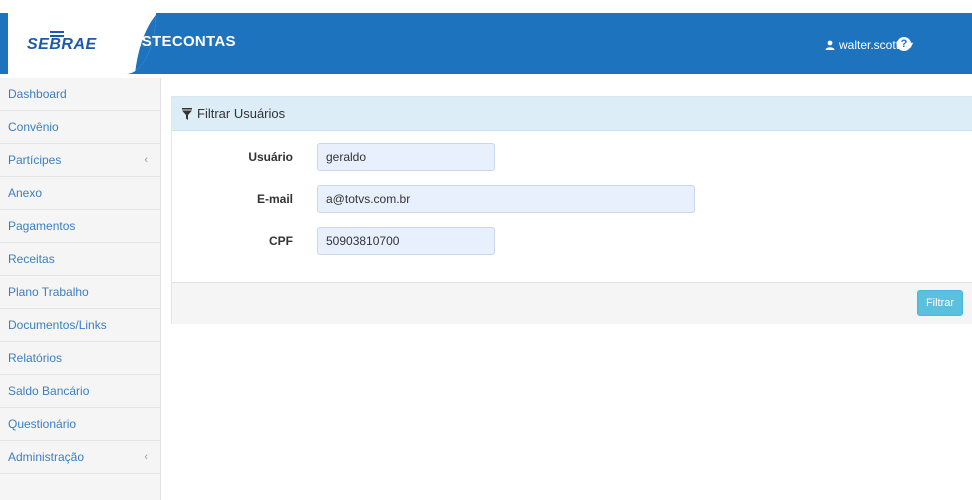  I want to click on sidebar-item-label: Partícipes, so click(35, 160).